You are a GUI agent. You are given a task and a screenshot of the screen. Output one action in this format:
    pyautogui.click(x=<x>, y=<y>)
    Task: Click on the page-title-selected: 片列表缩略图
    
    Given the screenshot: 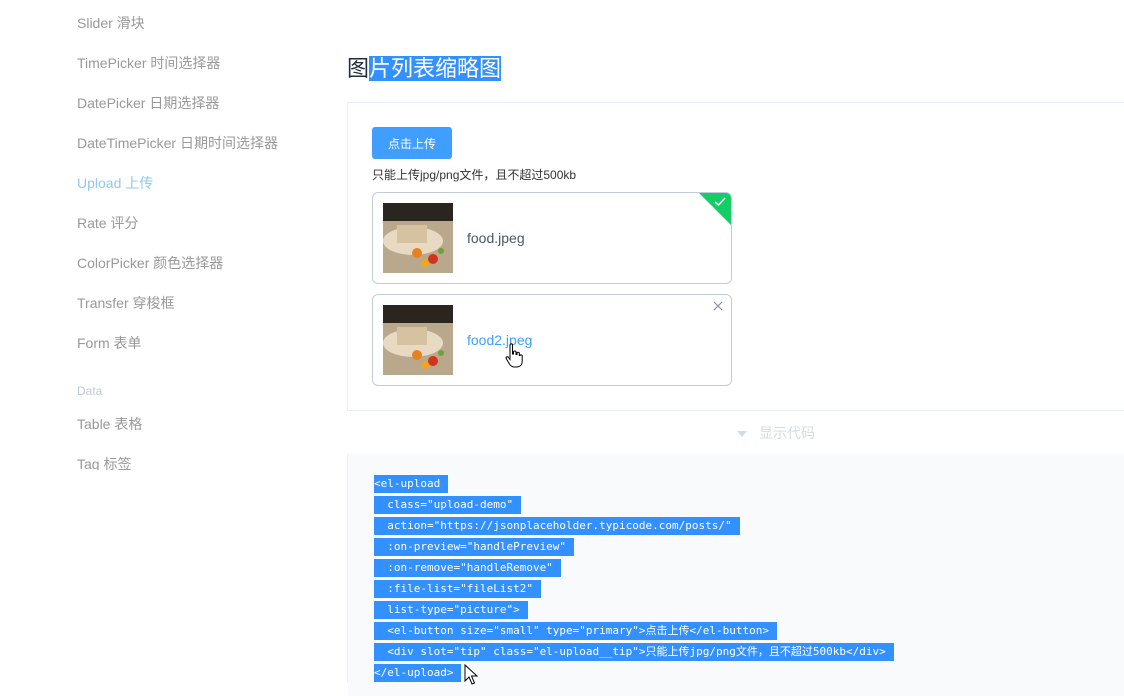 What is the action you would take?
    pyautogui.click(x=435, y=68)
    